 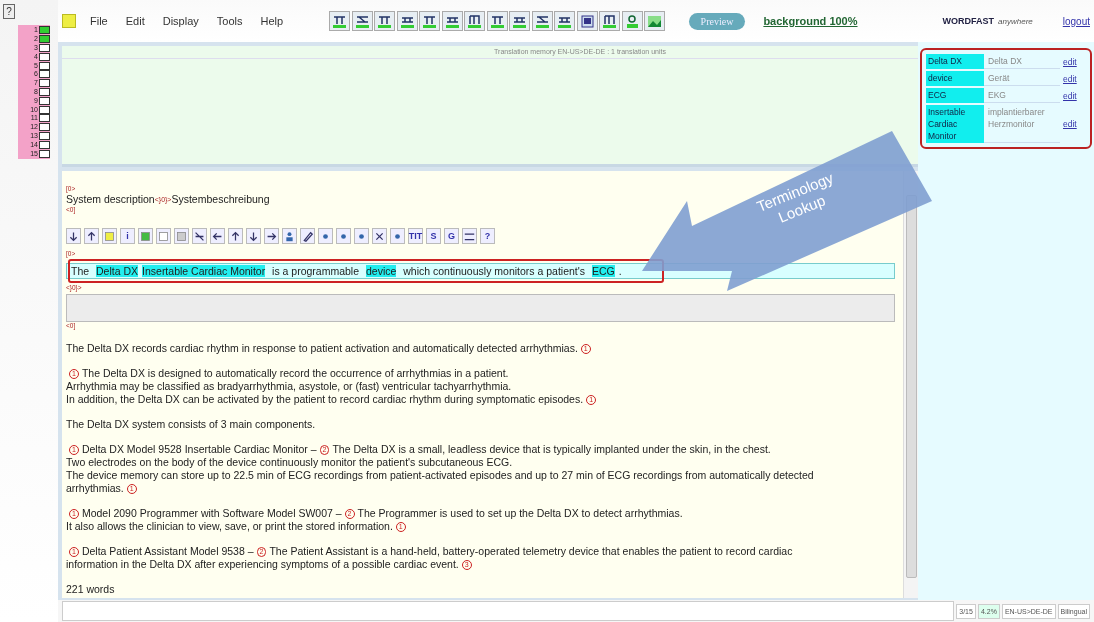 I want to click on segment-tool-button: S, so click(x=433, y=236).